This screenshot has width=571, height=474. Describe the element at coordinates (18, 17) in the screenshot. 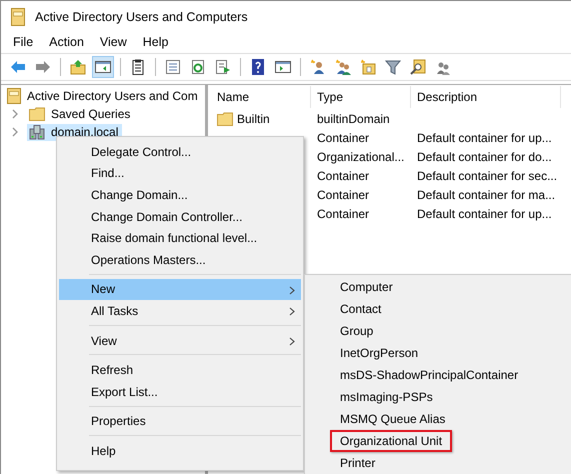

I see `app-icon` at that location.